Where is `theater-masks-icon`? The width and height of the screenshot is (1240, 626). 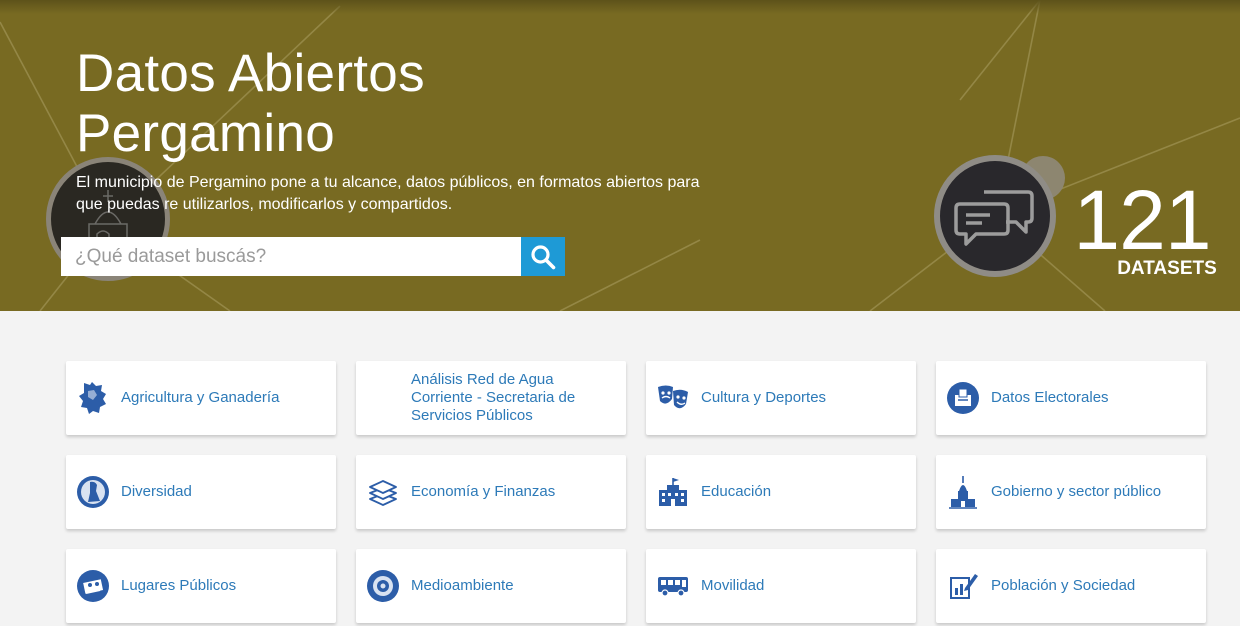 theater-masks-icon is located at coordinates (673, 398).